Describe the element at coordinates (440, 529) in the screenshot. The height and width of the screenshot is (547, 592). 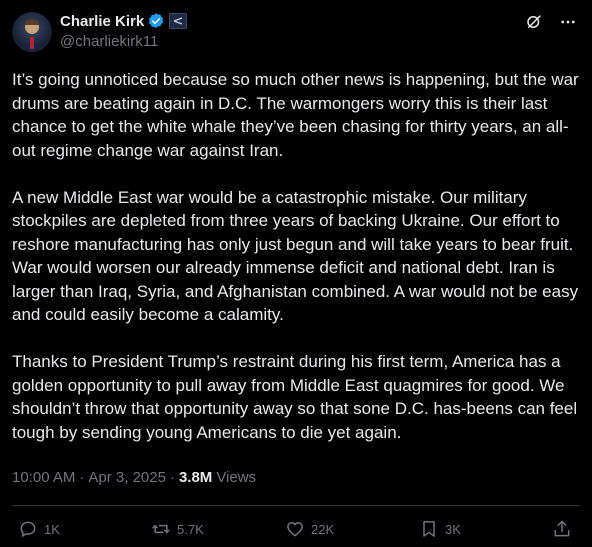
I see `bookmark-button: 3K` at that location.